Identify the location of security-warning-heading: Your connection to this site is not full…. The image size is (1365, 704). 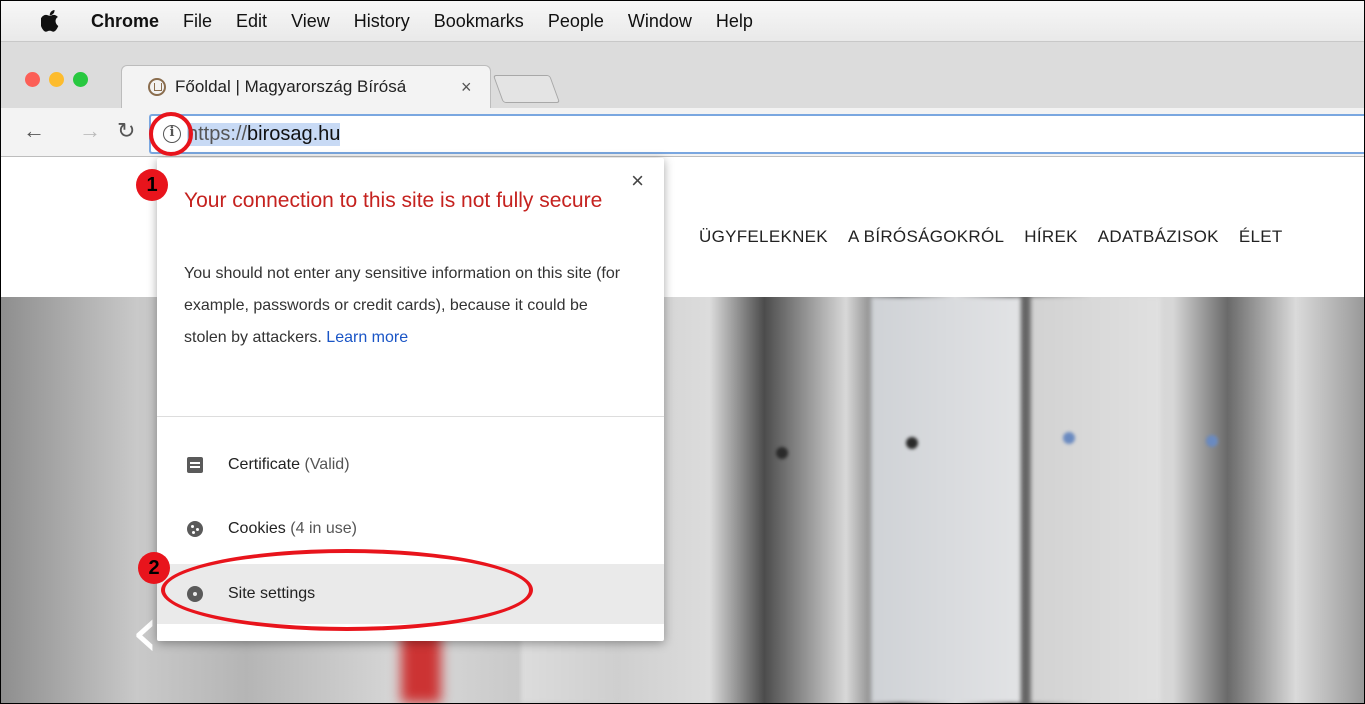
(393, 200).